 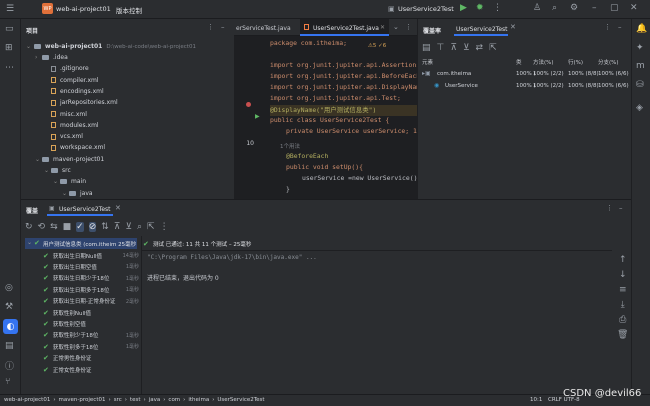 I want to click on breadcrumb-item: UserService2Test, so click(x=240, y=400).